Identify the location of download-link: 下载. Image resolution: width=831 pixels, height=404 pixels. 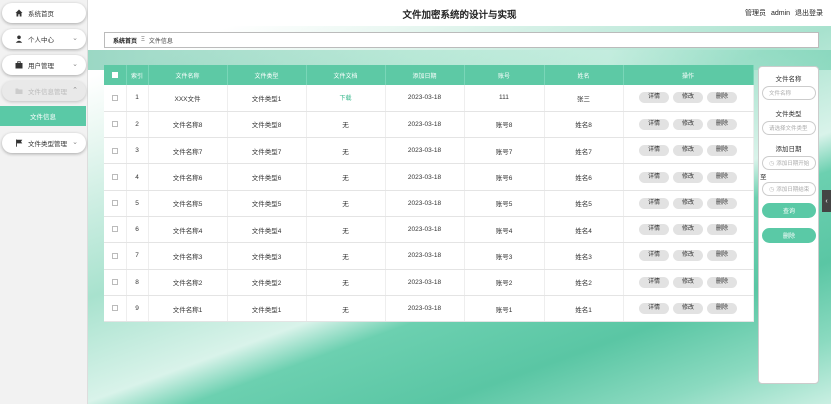
(345, 99).